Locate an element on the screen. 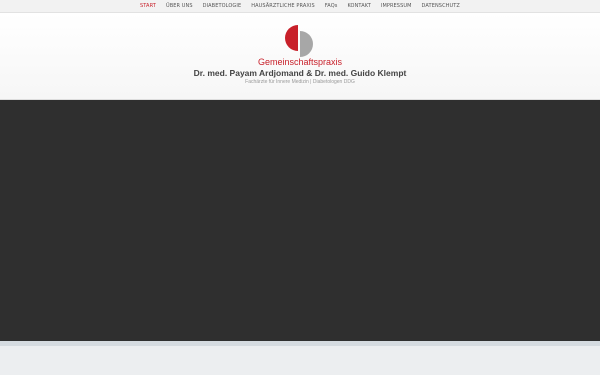 Image resolution: width=600 pixels, height=375 pixels. nav-item-start: START is located at coordinates (148, 6).